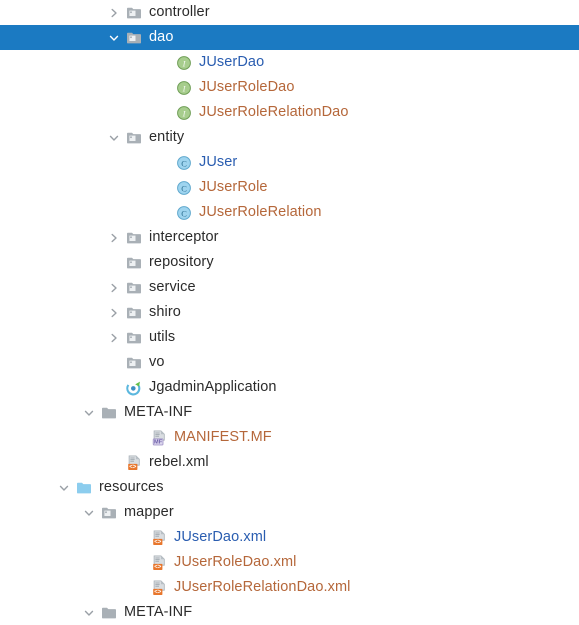 The height and width of the screenshot is (625, 579). Describe the element at coordinates (134, 387) in the screenshot. I see `spring-boot-icon` at that location.